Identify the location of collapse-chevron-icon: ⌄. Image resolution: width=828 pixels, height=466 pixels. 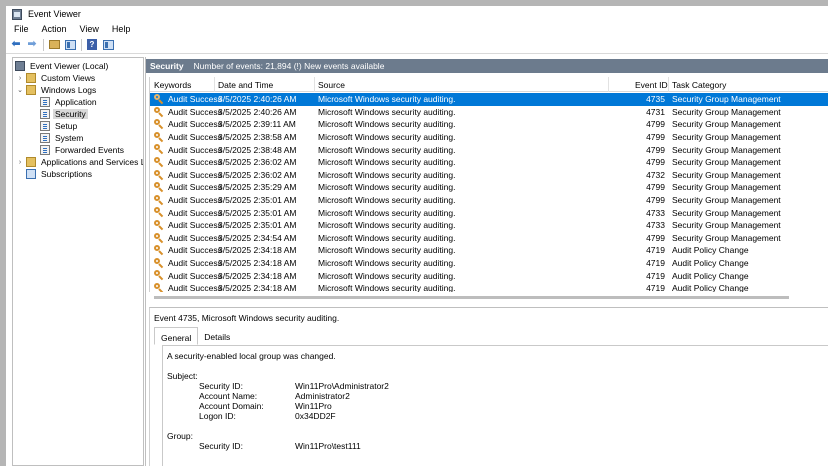
(20, 90).